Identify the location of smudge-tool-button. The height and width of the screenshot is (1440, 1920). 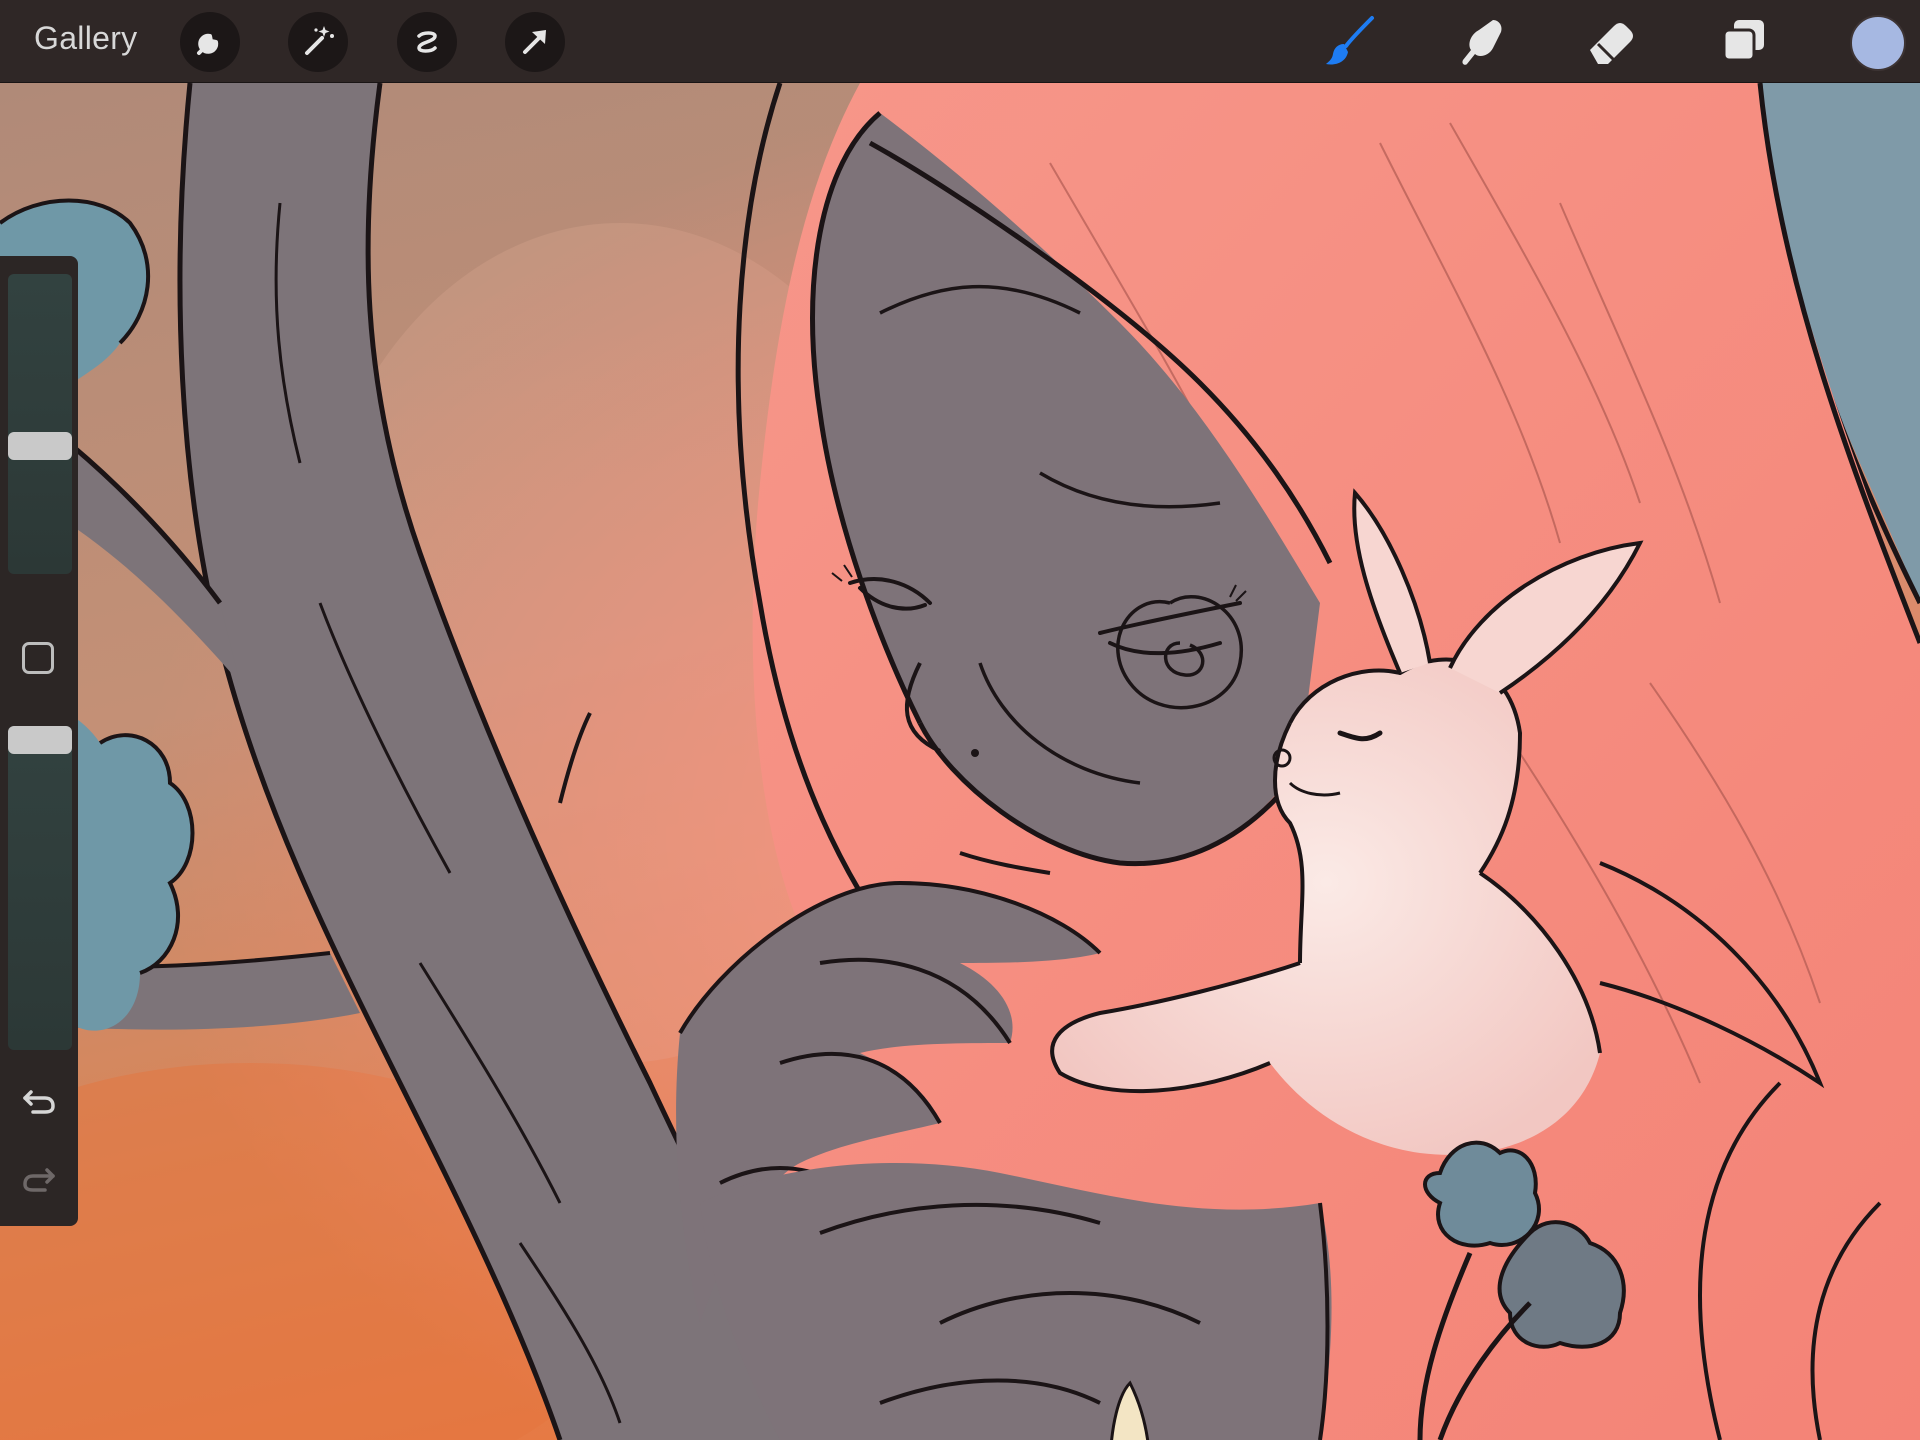
(1481, 42).